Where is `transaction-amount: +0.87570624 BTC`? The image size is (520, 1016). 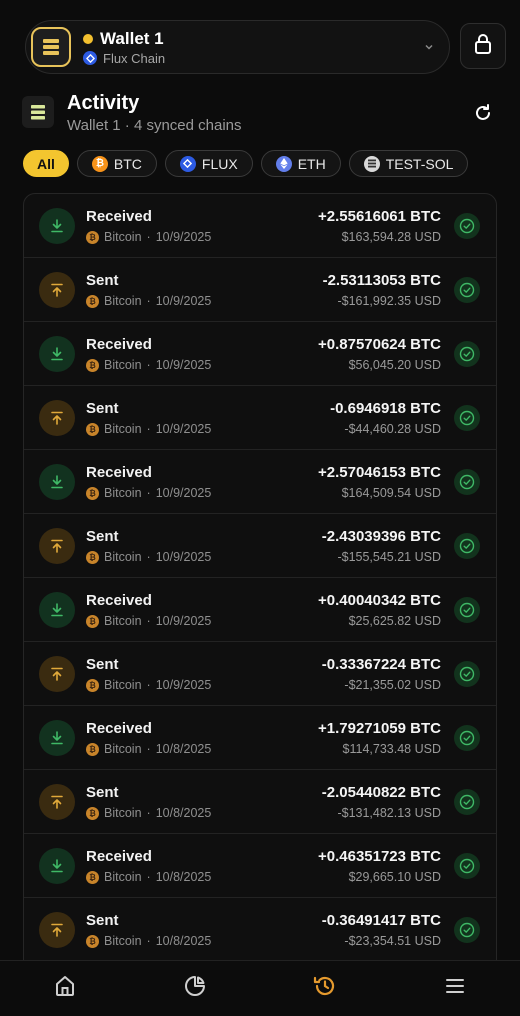 transaction-amount: +0.87570624 BTC is located at coordinates (379, 344).